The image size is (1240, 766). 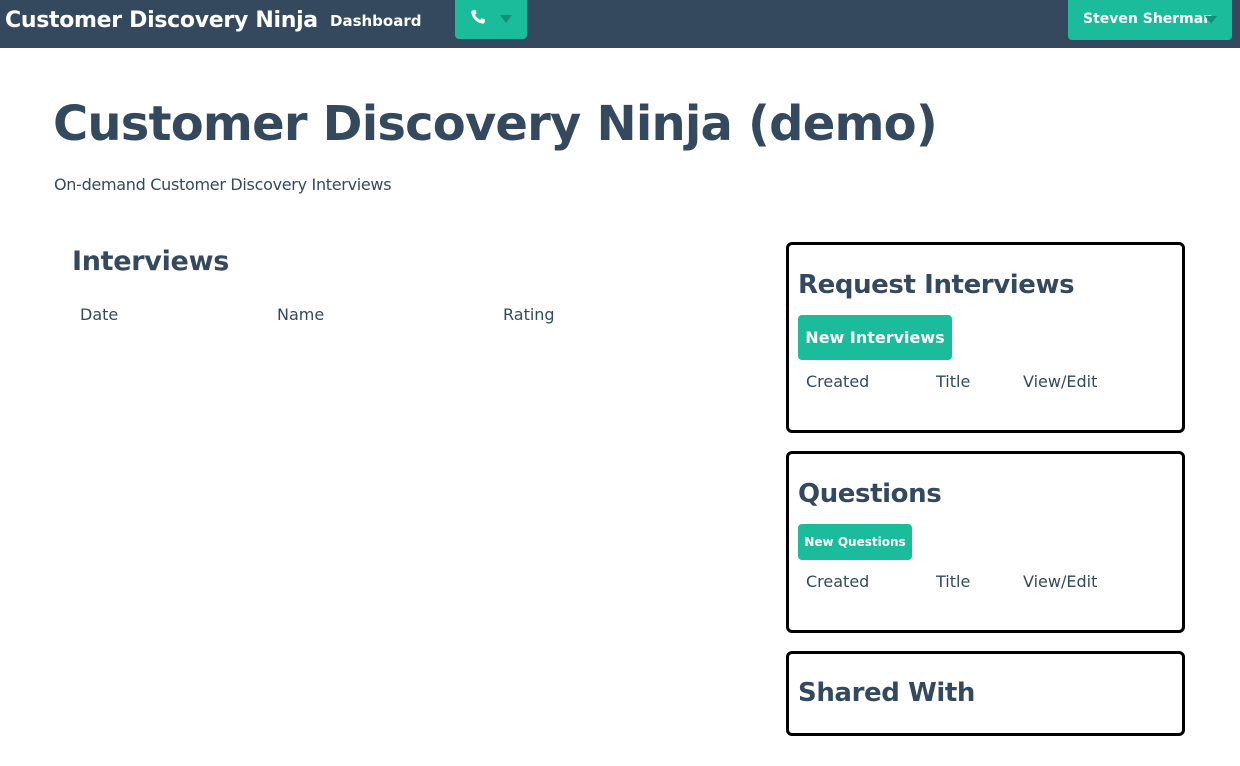 I want to click on questions-col-title: Title, so click(x=953, y=581).